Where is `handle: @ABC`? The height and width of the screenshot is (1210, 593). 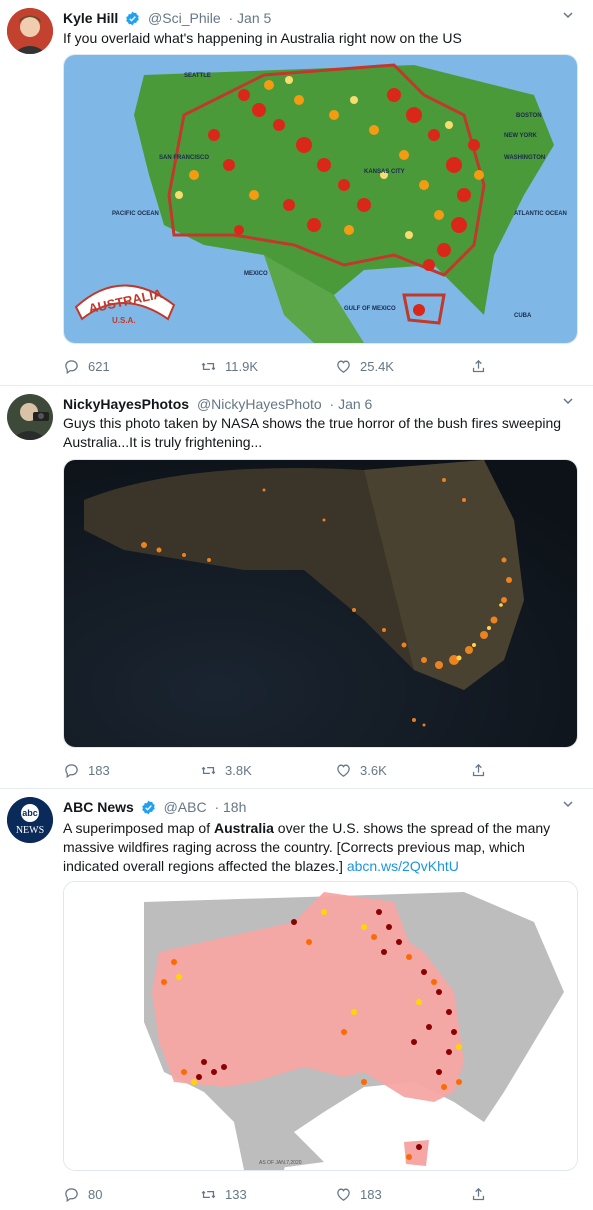
handle: @ABC is located at coordinates (185, 807).